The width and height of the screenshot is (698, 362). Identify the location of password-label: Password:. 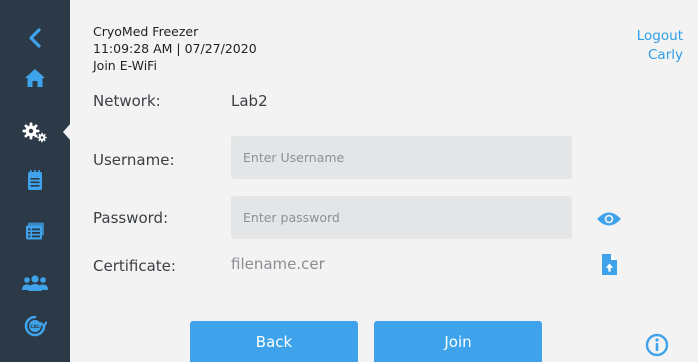
(131, 218).